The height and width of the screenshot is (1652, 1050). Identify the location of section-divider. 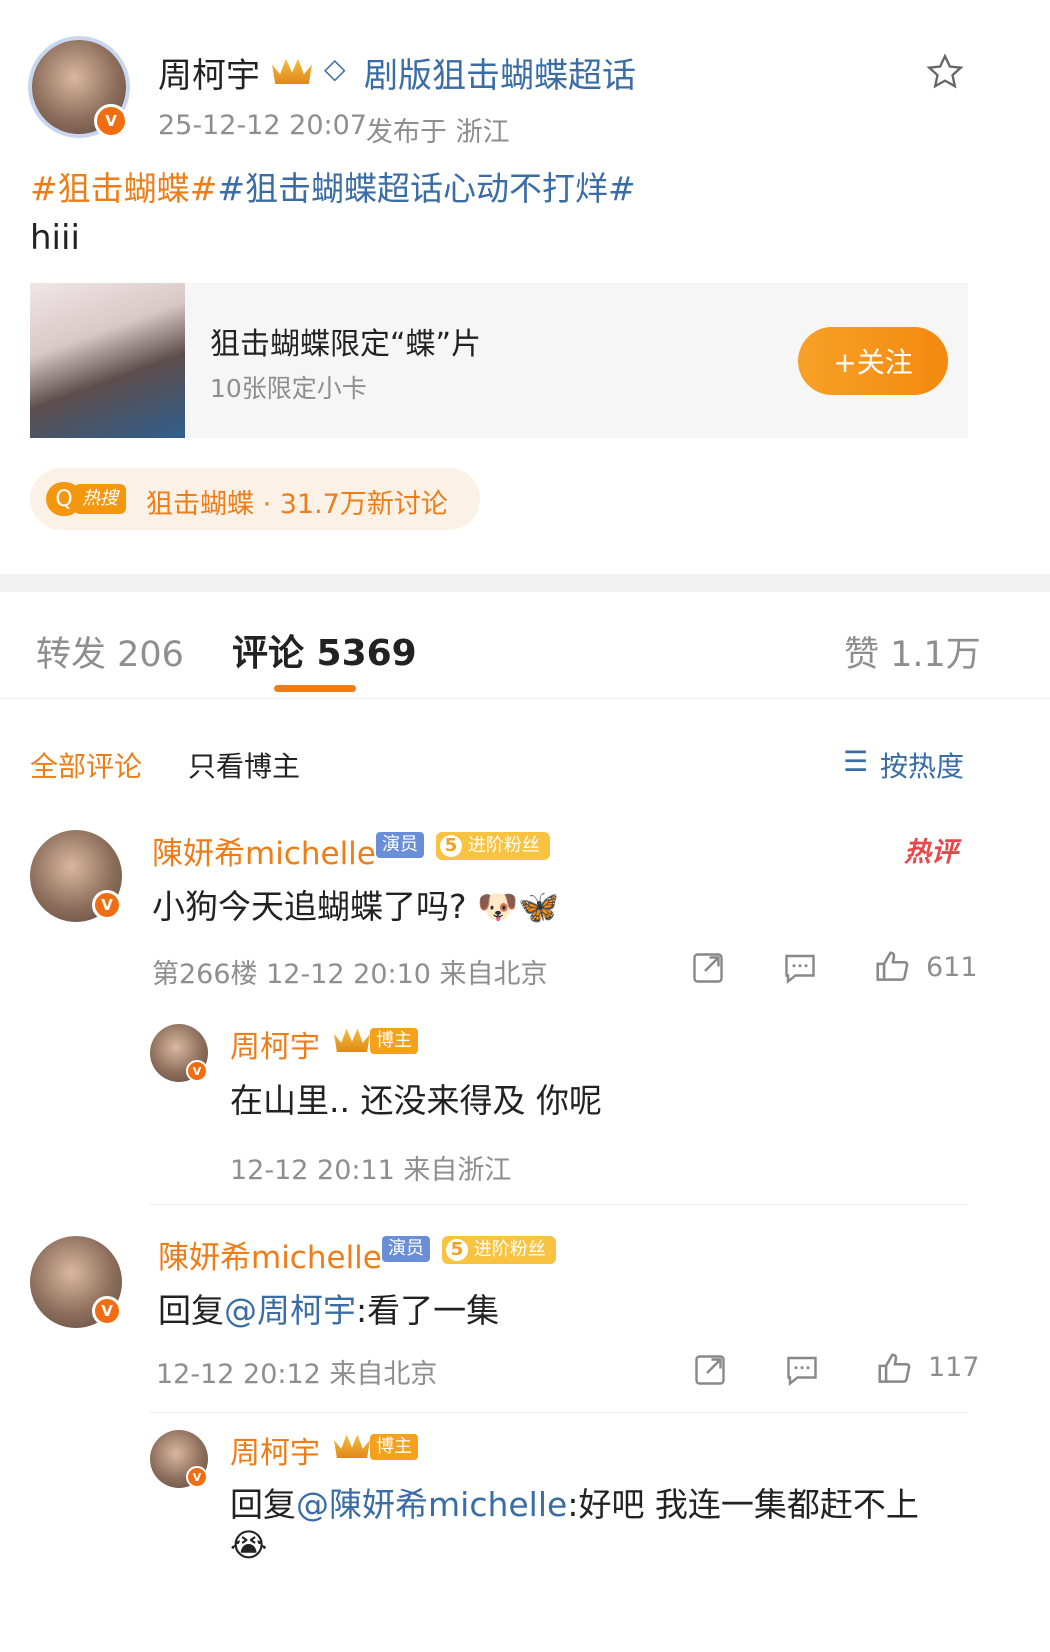
(525, 583).